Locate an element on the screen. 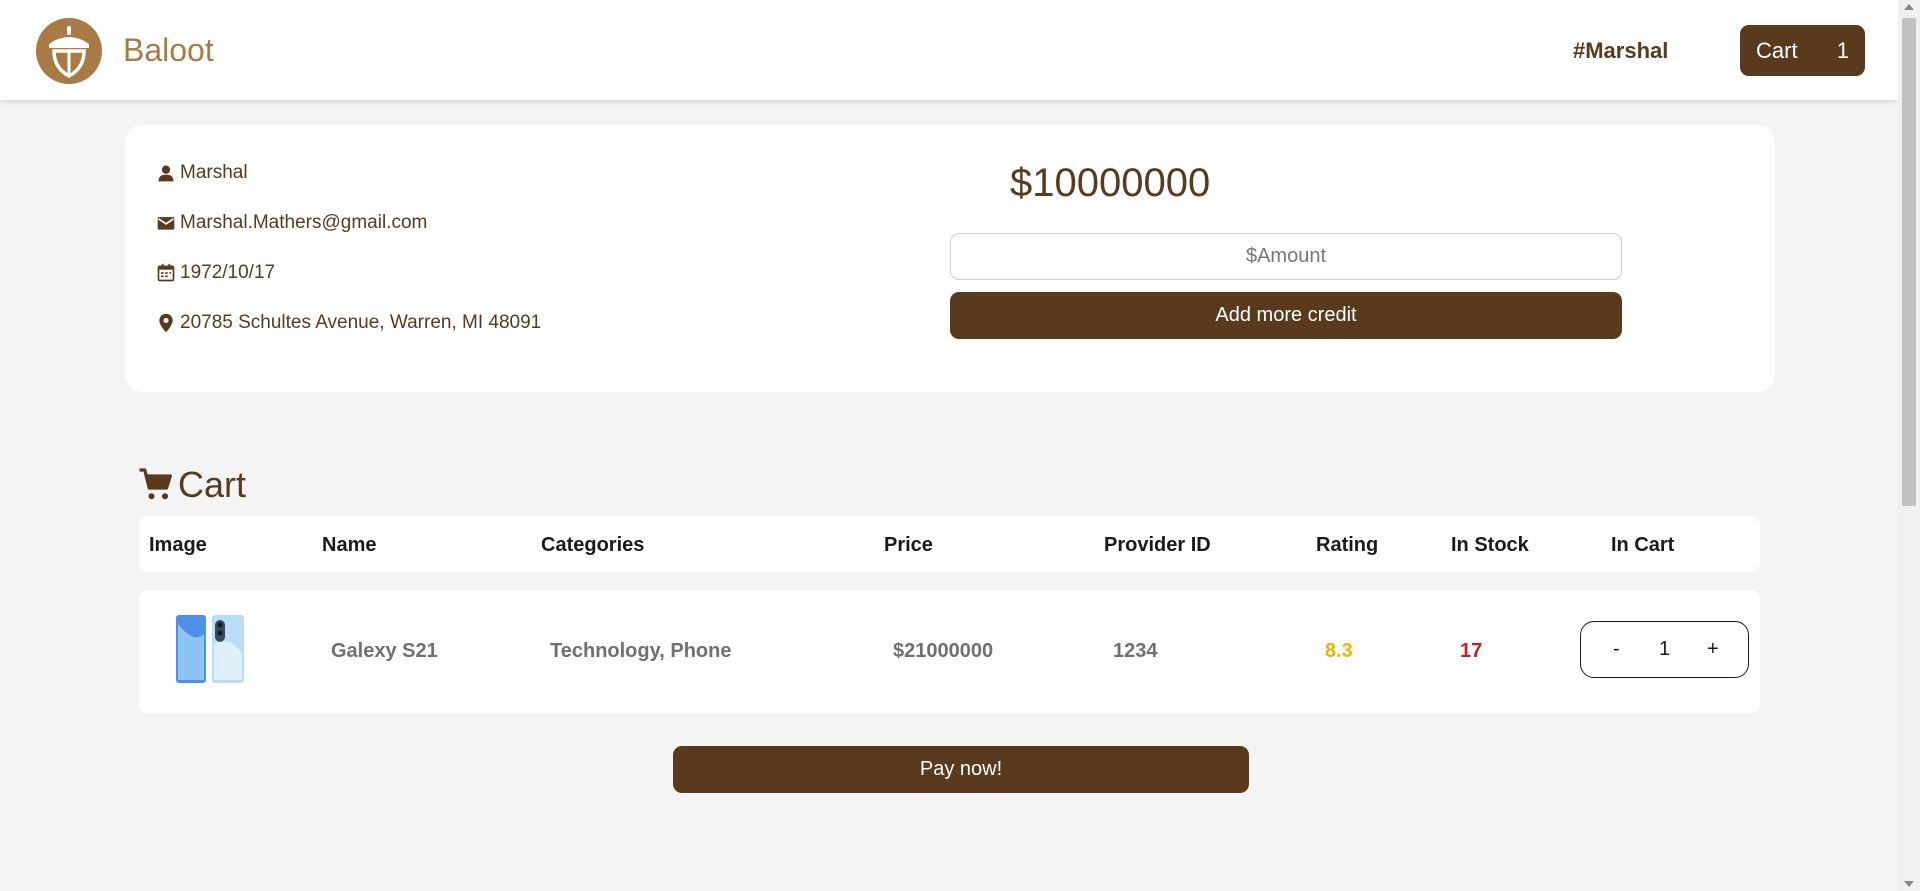 This screenshot has height=891, width=1920. quantity-value: 1 is located at coordinates (1665, 649).